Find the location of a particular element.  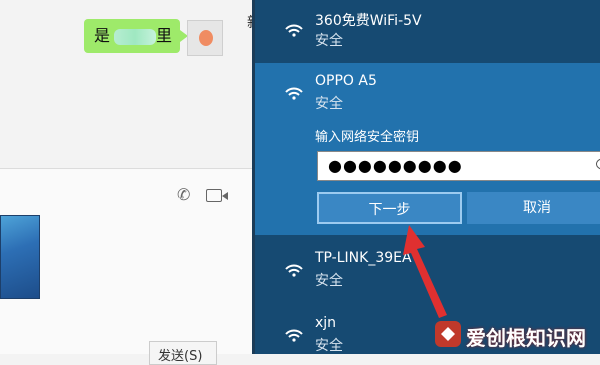

avatar is located at coordinates (205, 38).